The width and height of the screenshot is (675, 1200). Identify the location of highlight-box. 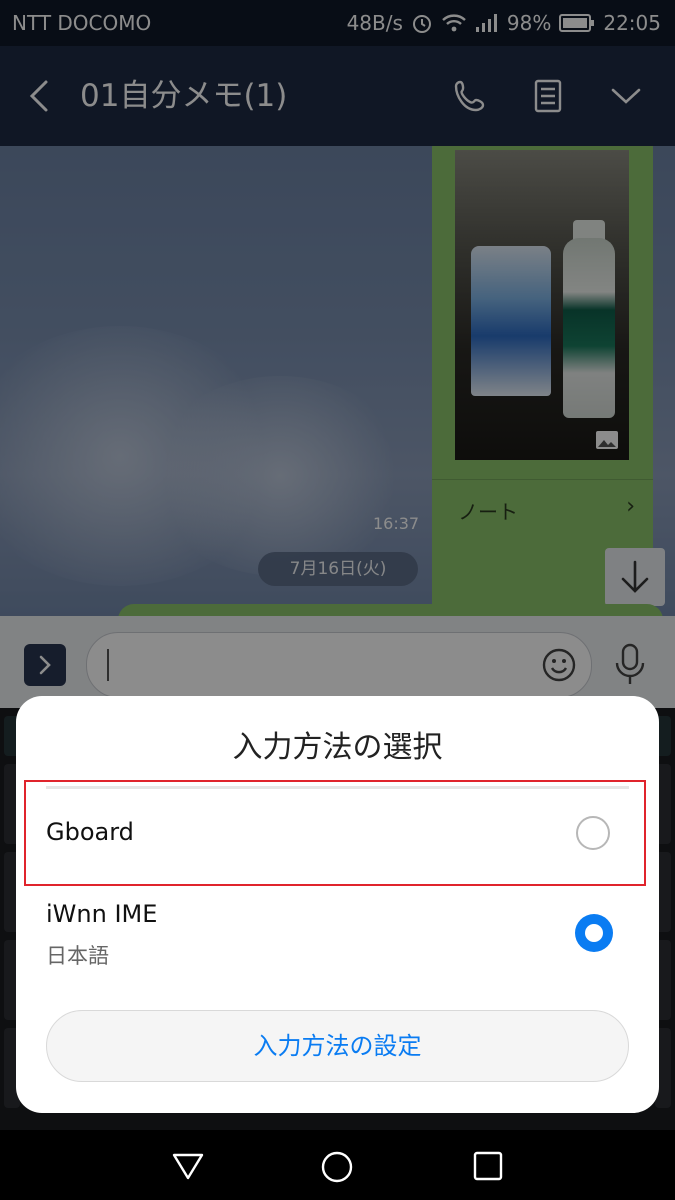
(335, 833).